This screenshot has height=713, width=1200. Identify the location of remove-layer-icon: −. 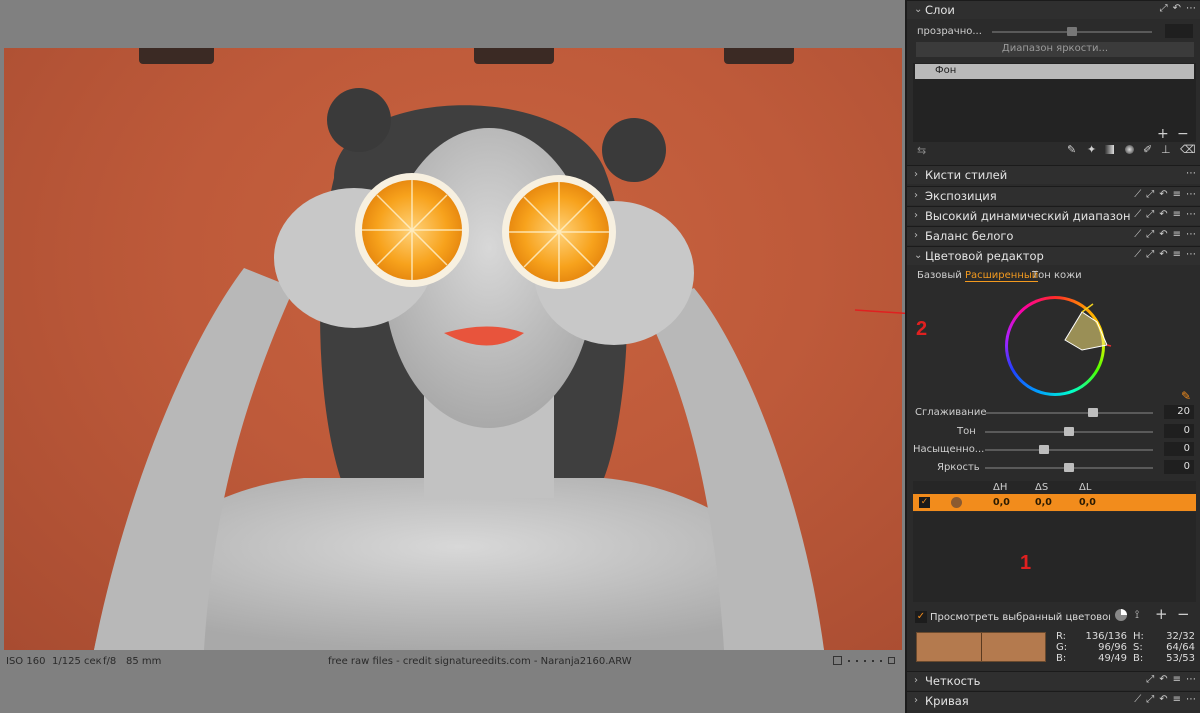
(1183, 134).